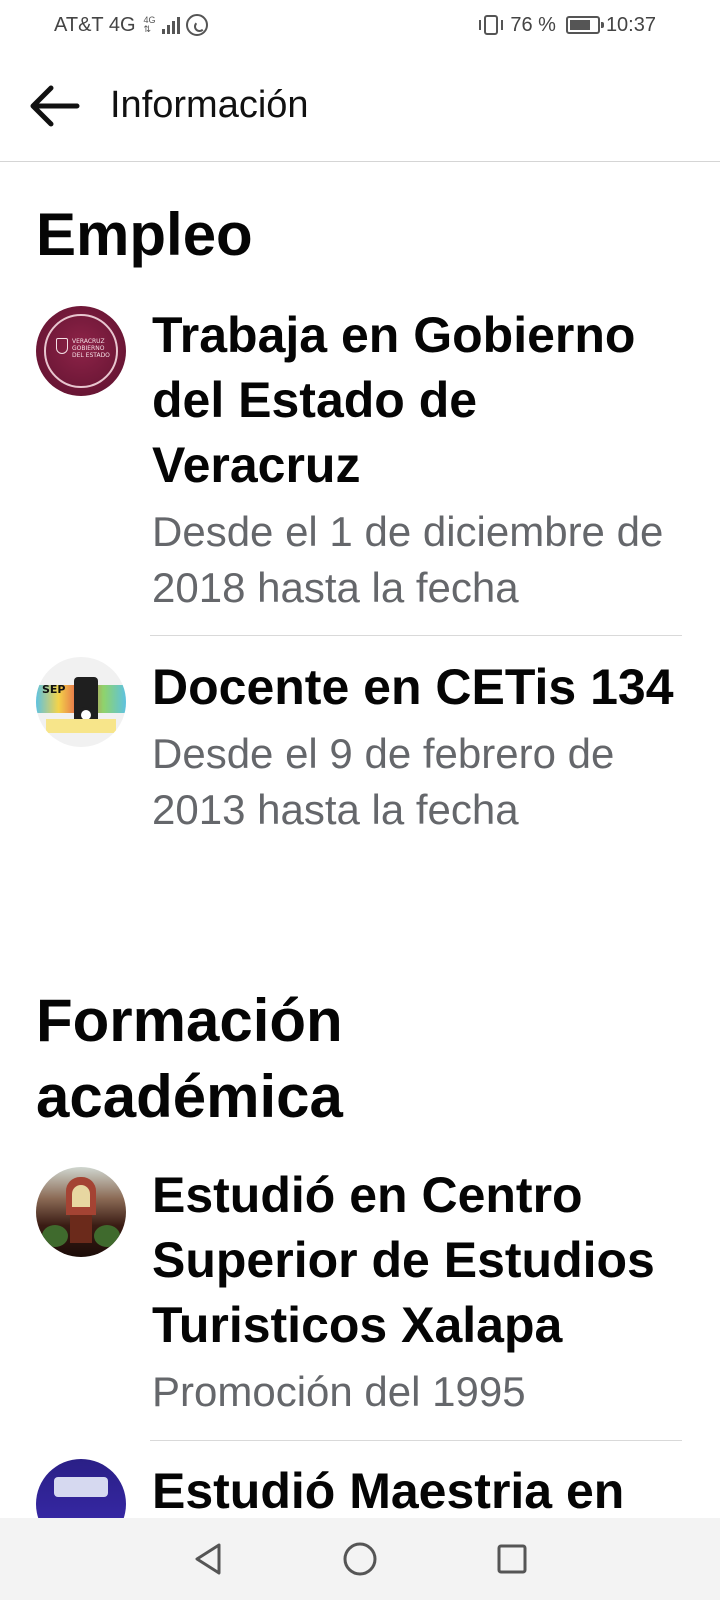 This screenshot has width=720, height=1600. I want to click on education-title: Estudió Maestria en, so click(417, 1488).